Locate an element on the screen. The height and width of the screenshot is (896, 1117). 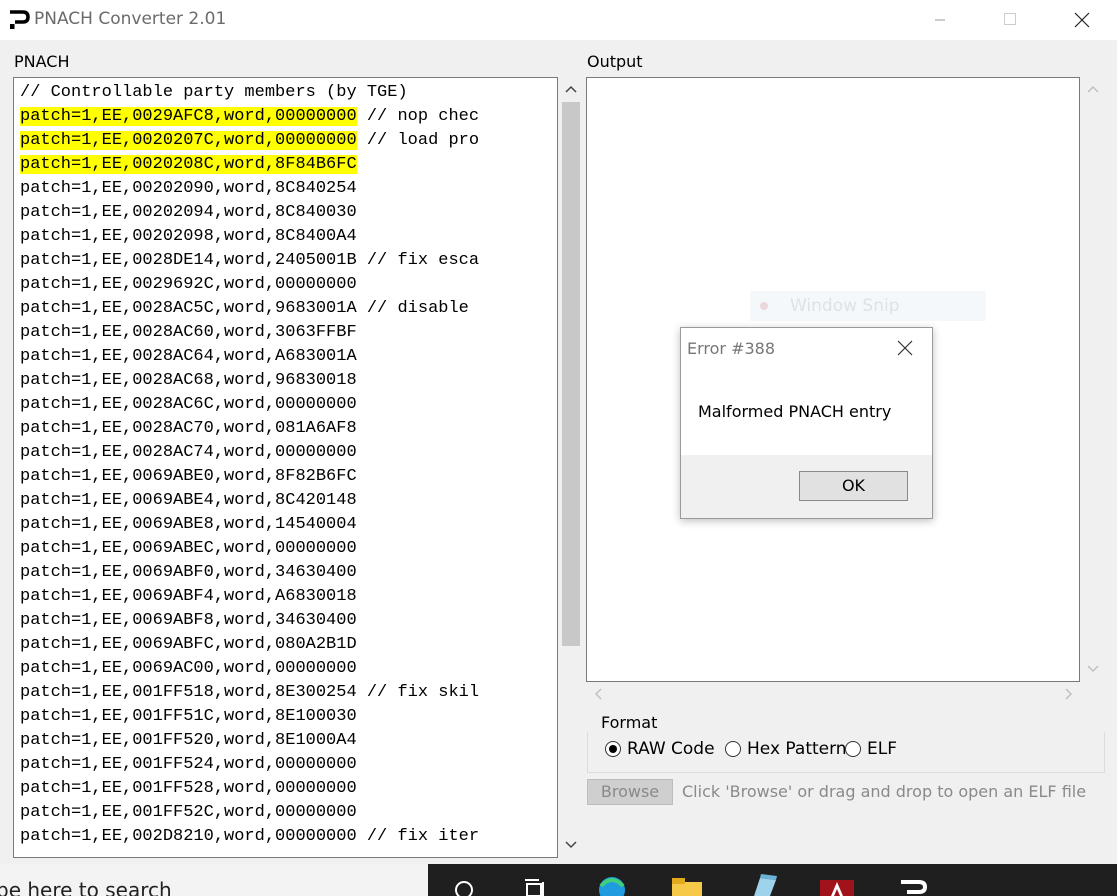
pnach-scrollbar is located at coordinates (571, 468).